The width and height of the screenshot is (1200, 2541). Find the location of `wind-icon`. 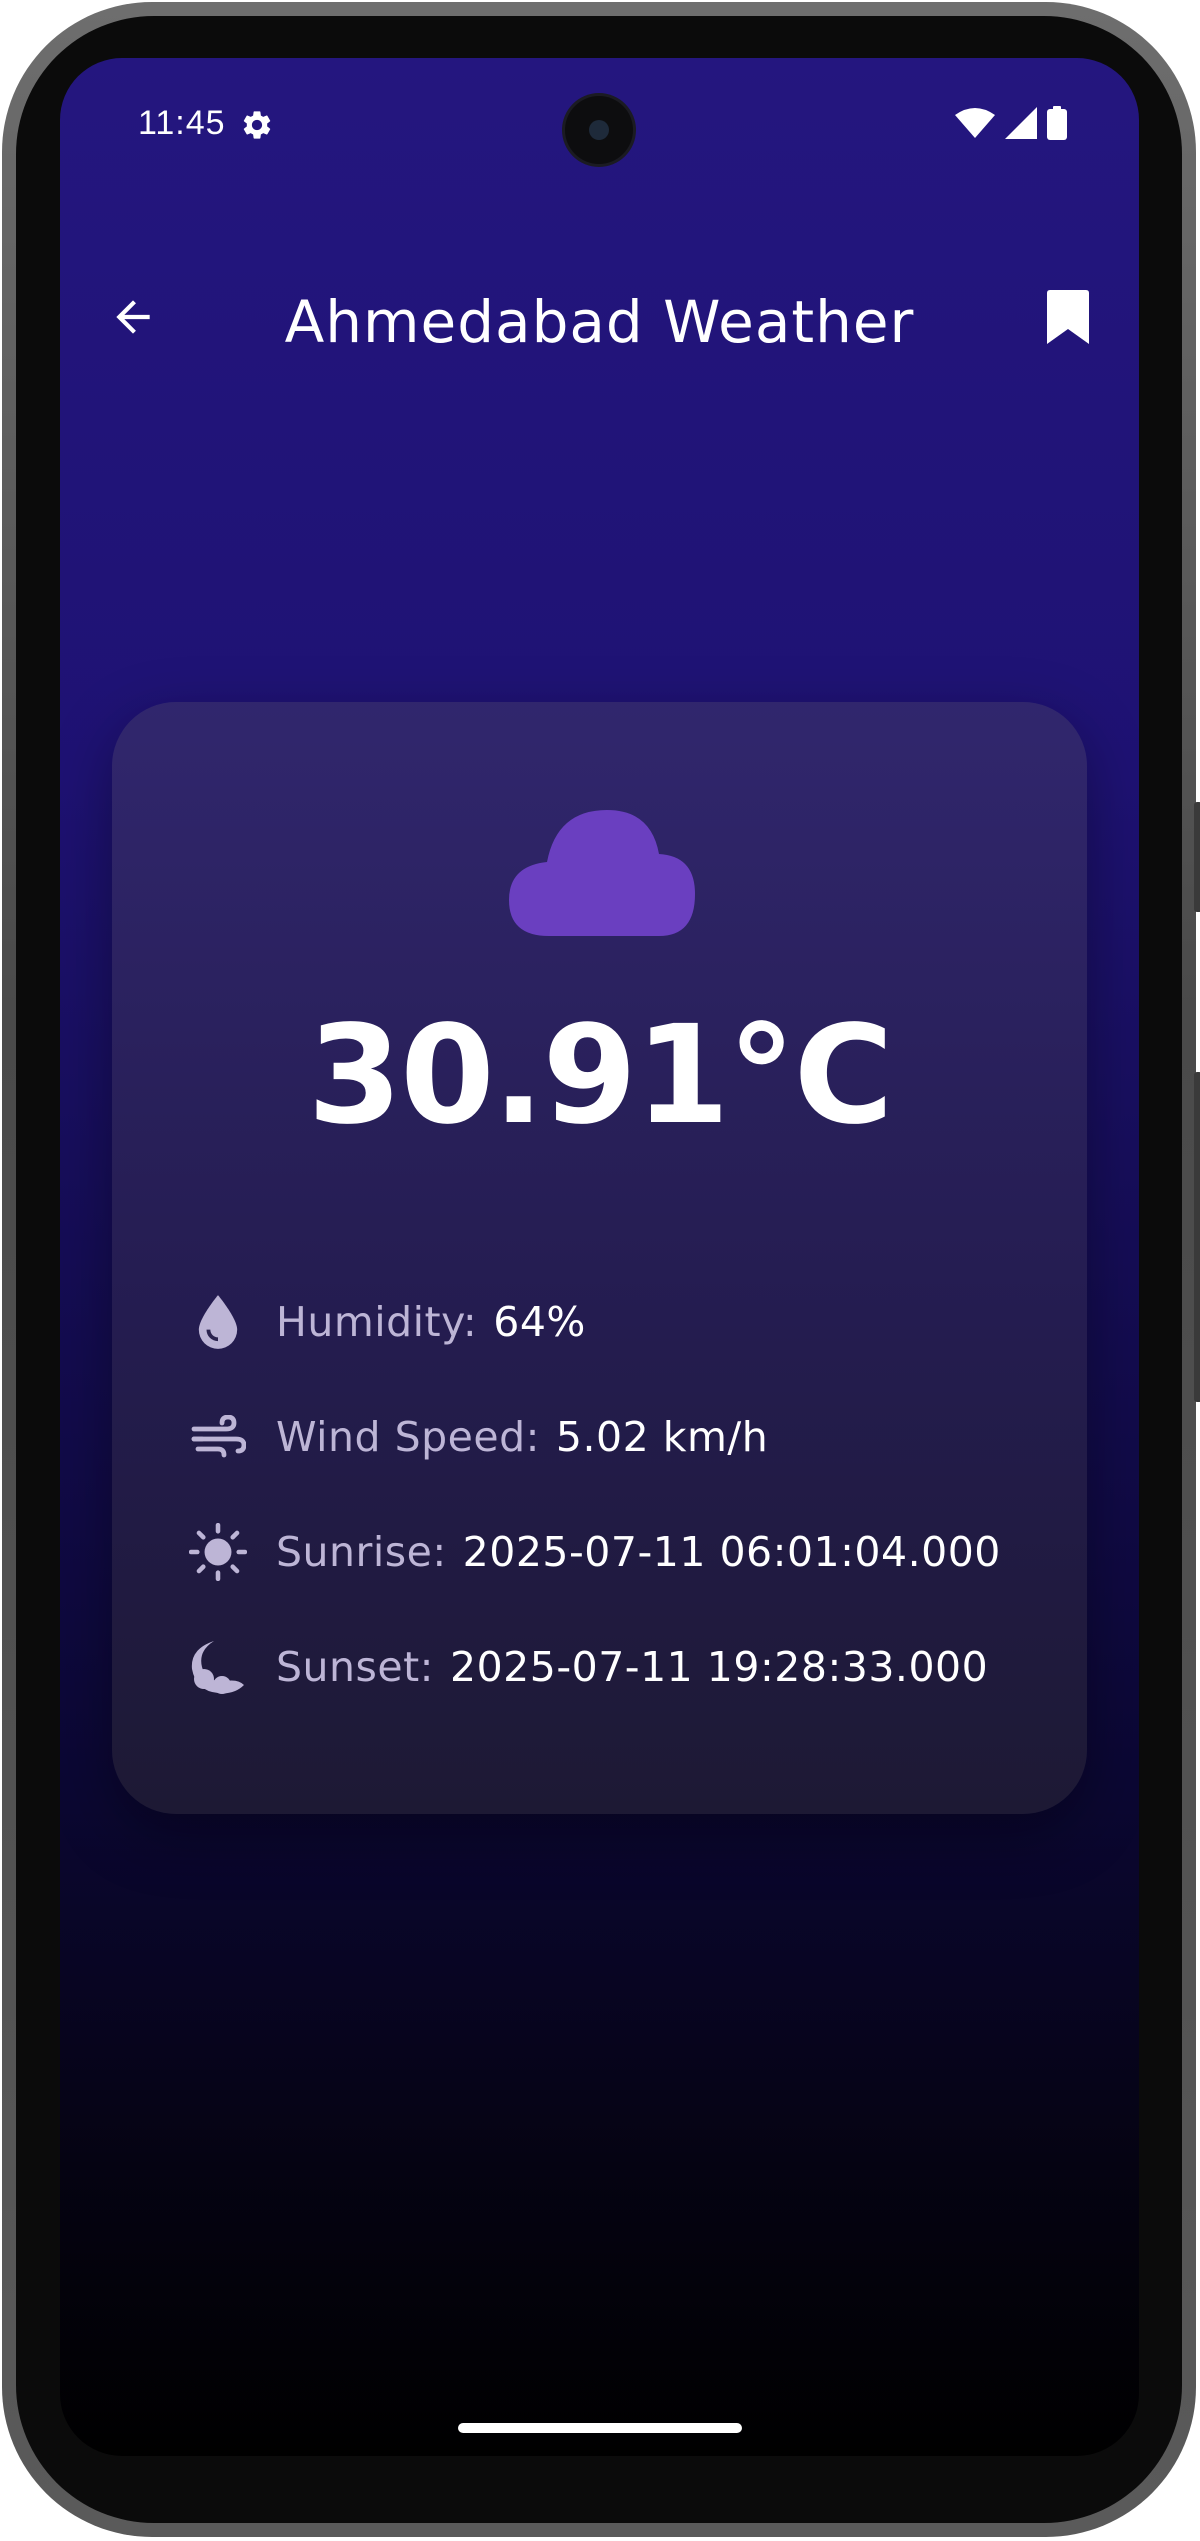

wind-icon is located at coordinates (218, 1437).